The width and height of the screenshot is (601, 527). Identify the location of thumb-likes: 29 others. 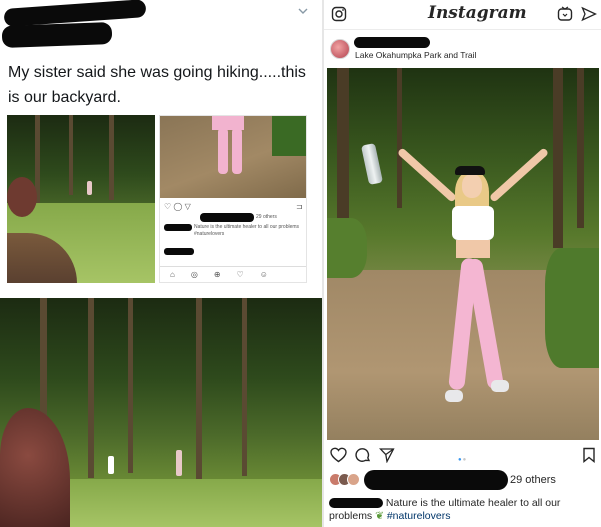
(266, 217).